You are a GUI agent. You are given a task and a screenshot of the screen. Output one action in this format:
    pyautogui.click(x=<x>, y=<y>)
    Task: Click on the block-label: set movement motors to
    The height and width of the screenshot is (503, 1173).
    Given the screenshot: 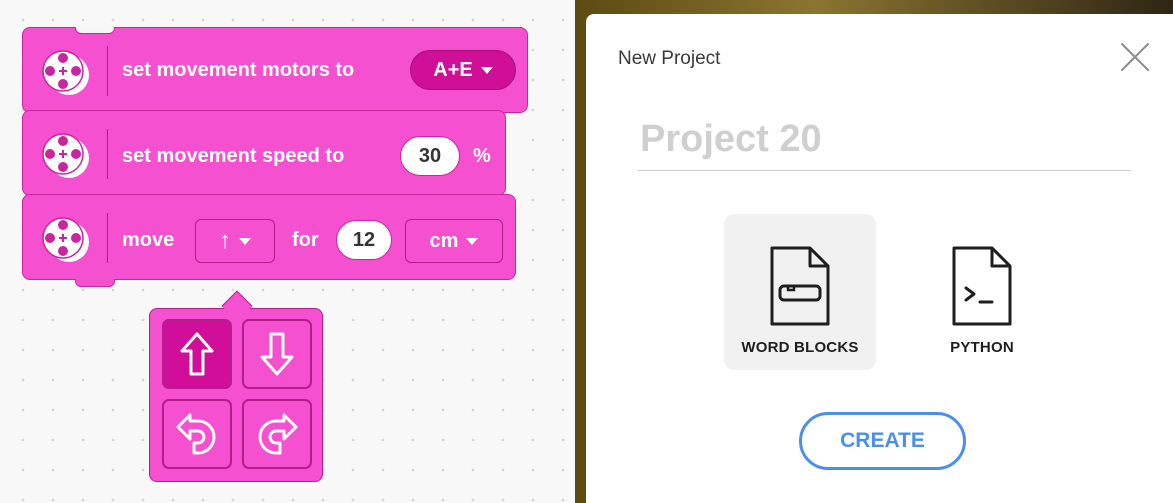 What is the action you would take?
    pyautogui.click(x=238, y=70)
    